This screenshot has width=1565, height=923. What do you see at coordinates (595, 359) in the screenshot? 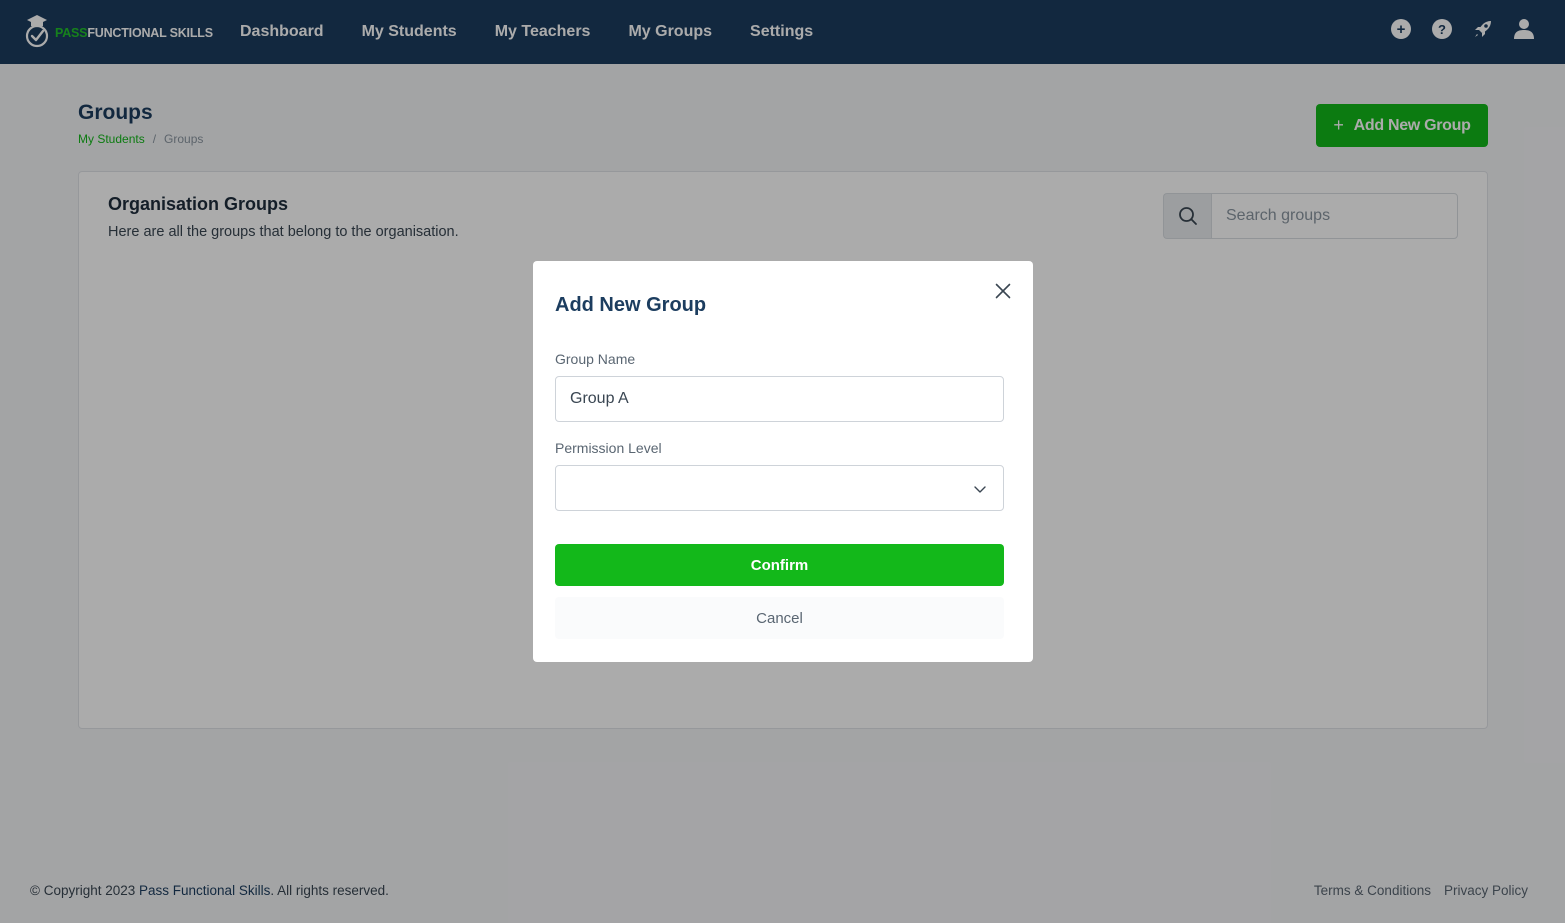
I see `group-name-label: Group Name` at bounding box center [595, 359].